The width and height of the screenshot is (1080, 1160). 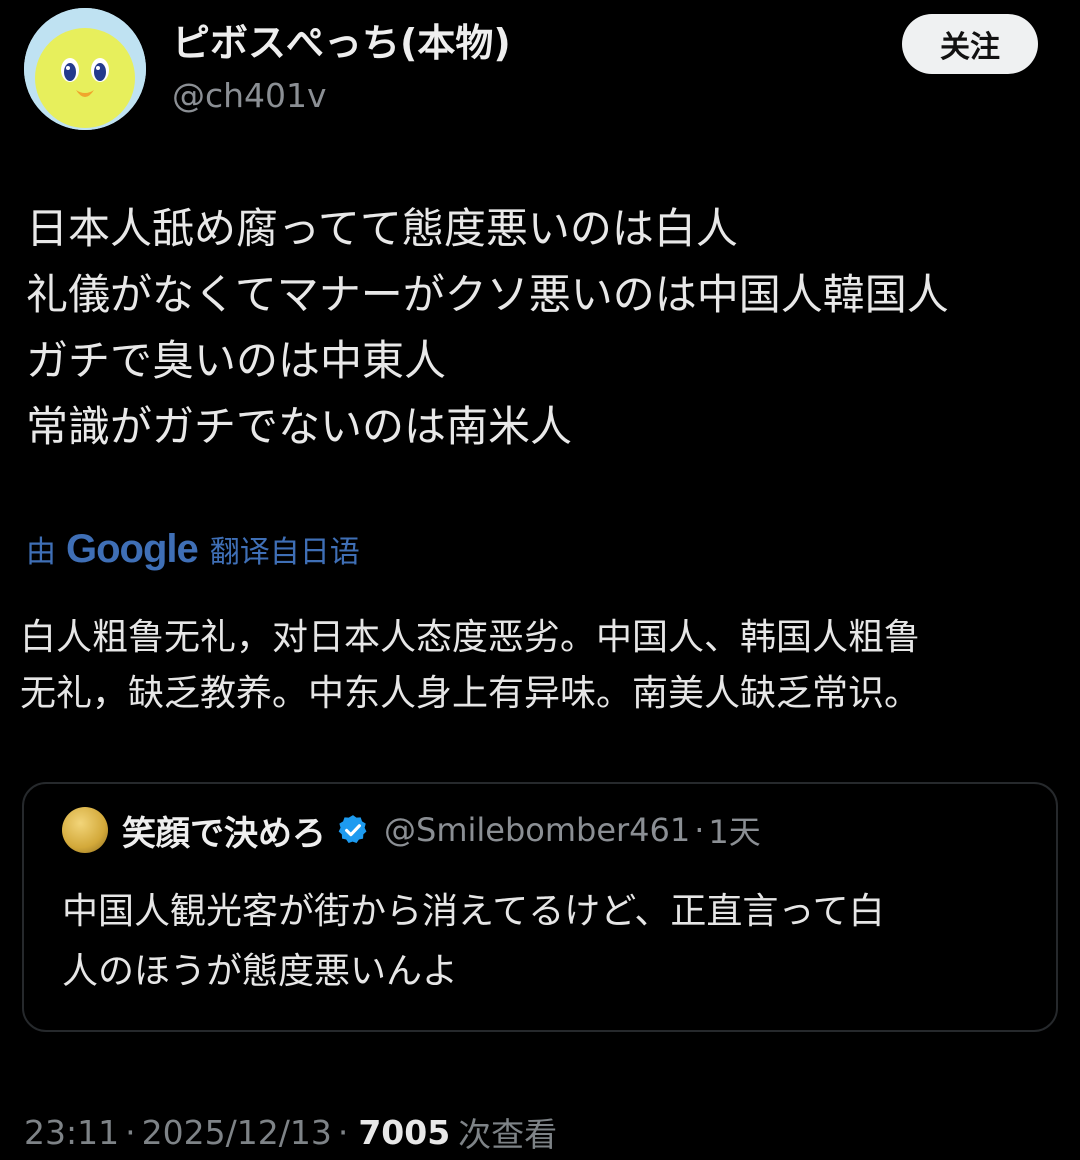 What do you see at coordinates (970, 44) in the screenshot?
I see `follow-button: 关注` at bounding box center [970, 44].